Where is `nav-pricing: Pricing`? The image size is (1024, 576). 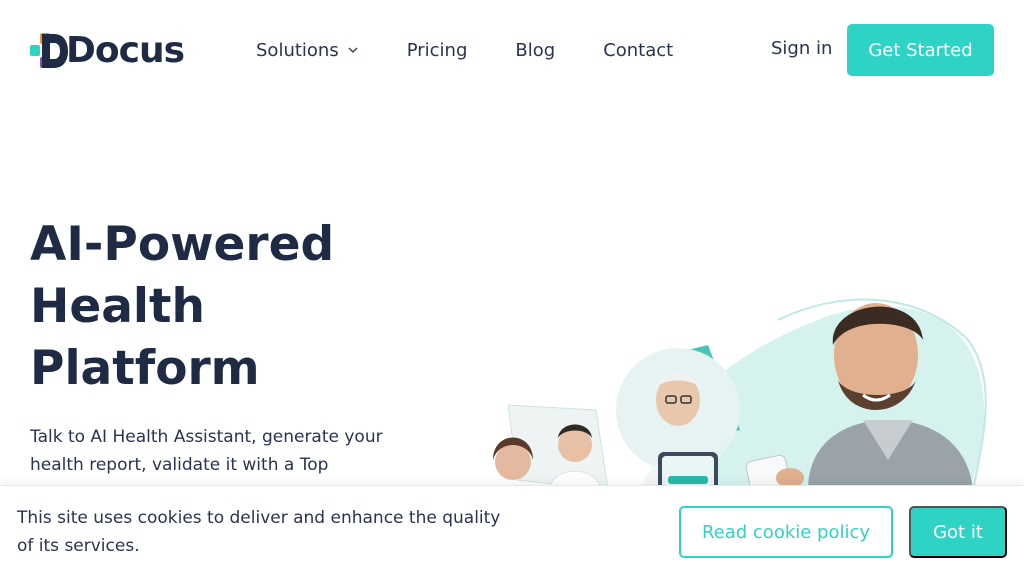 nav-pricing: Pricing is located at coordinates (437, 50).